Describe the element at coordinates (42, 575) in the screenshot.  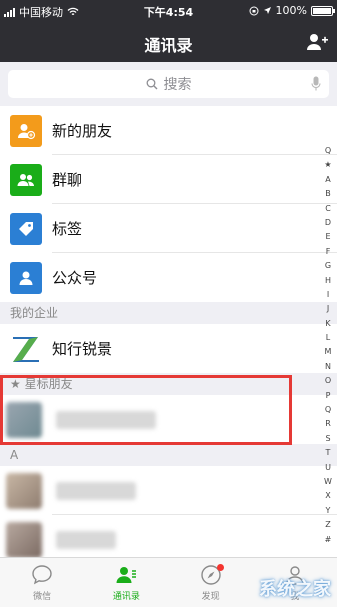
I see `chat-icon` at that location.